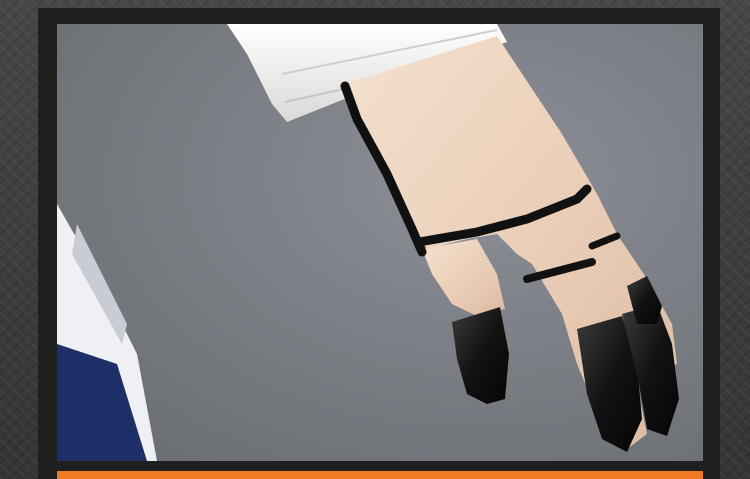 The height and width of the screenshot is (479, 750). What do you see at coordinates (107, 332) in the screenshot?
I see `costume-left` at bounding box center [107, 332].